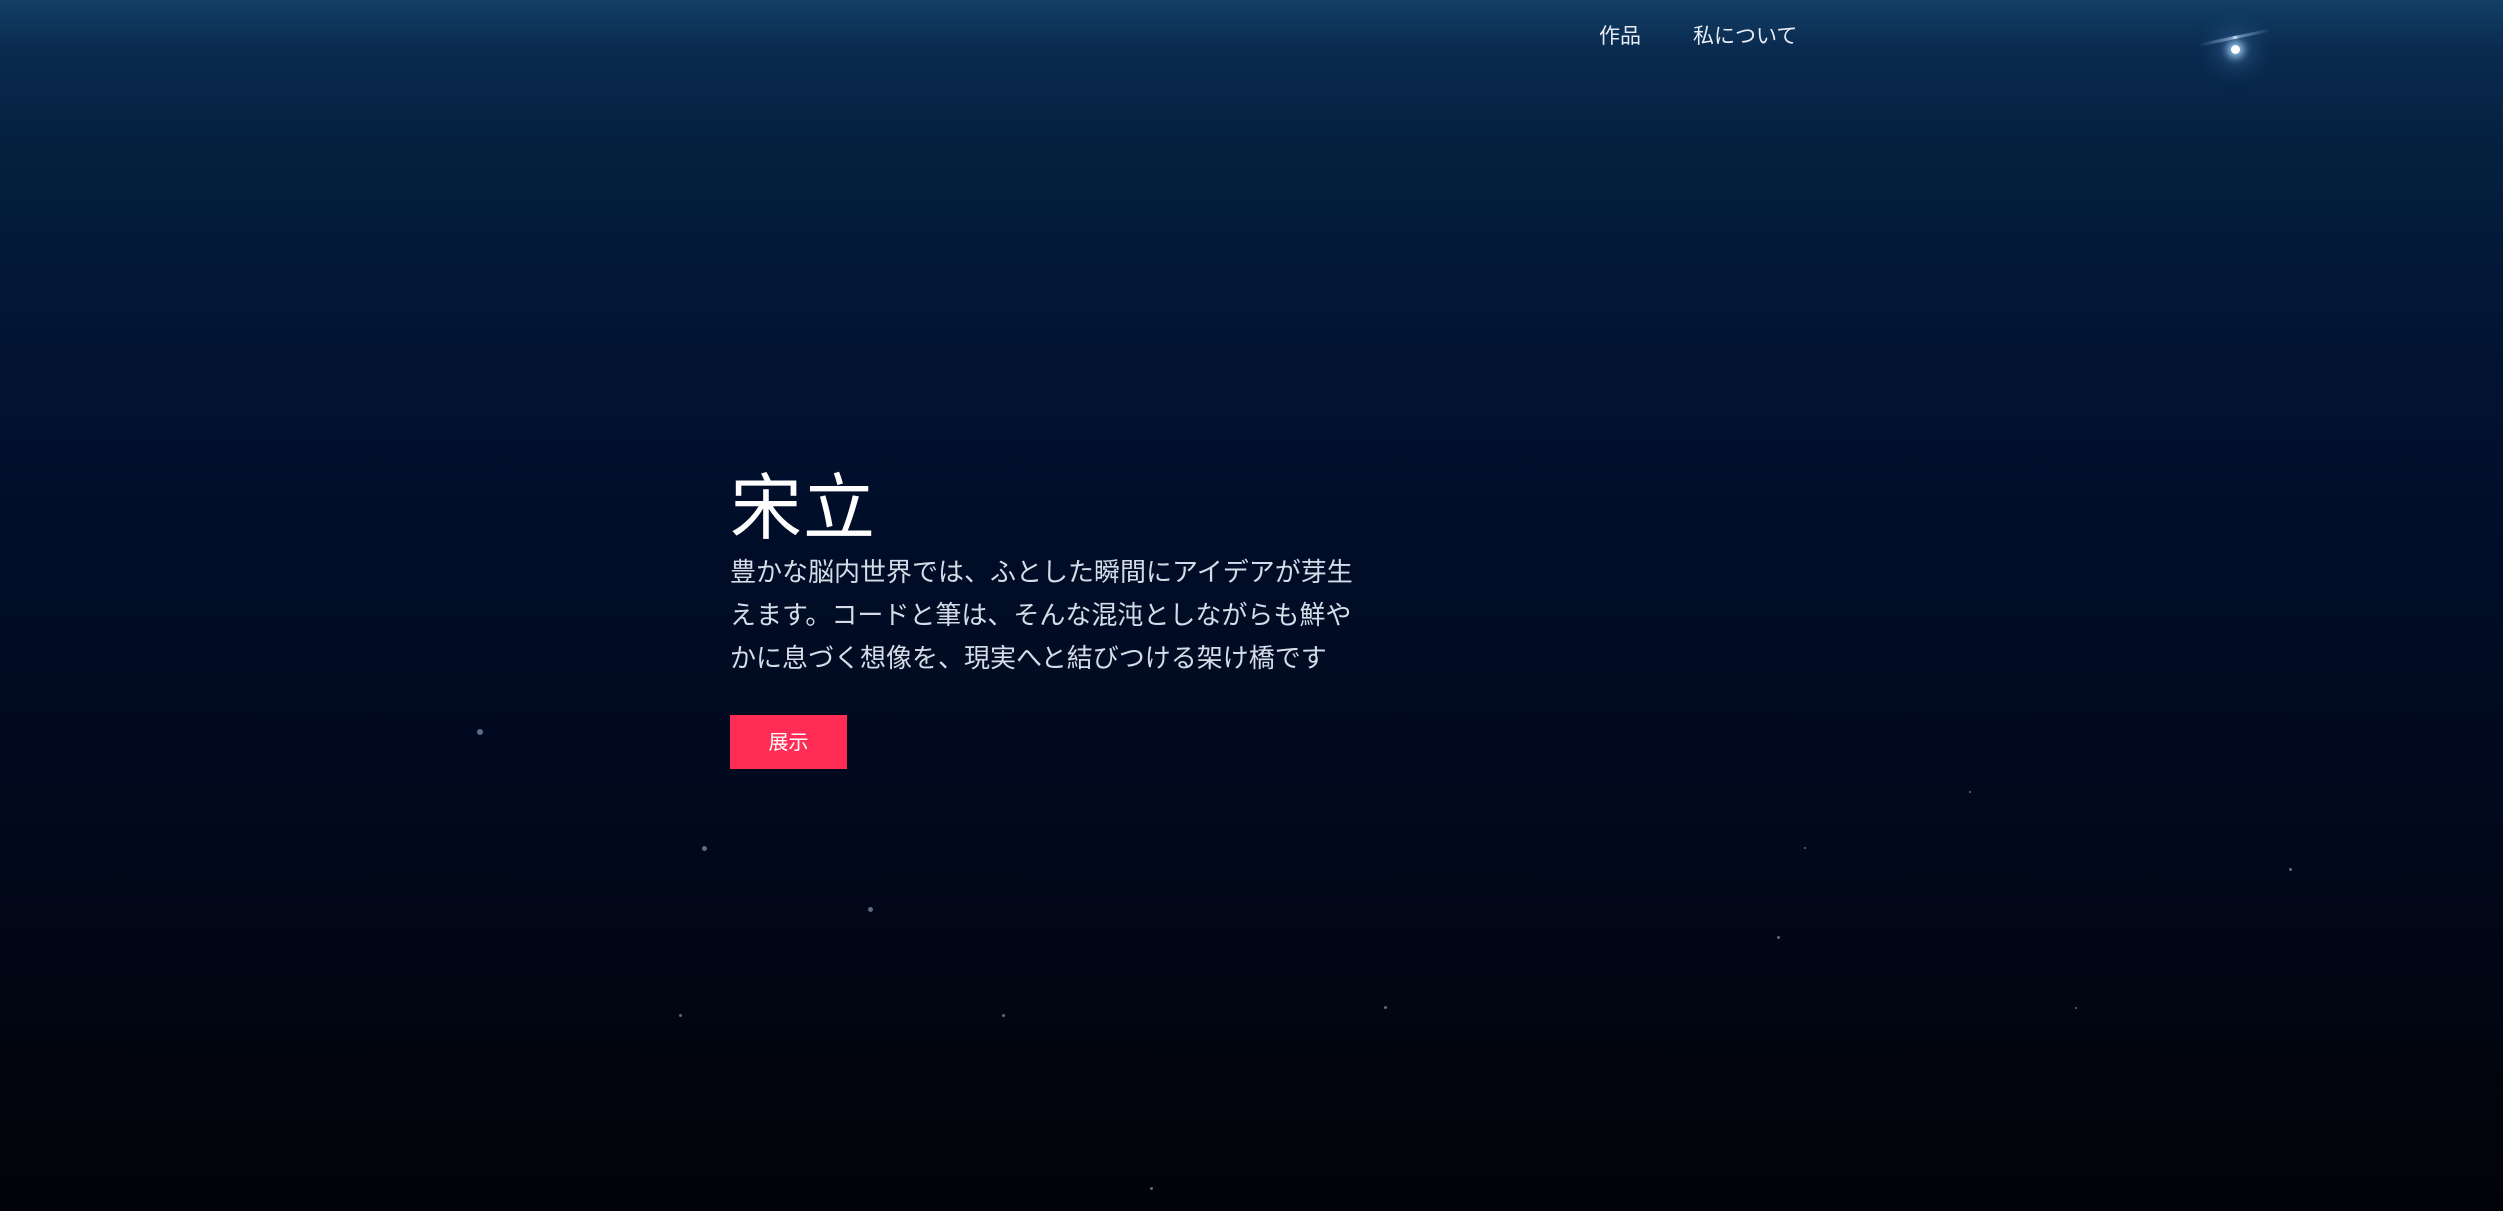  I want to click on nav-link-about: 私について, so click(1745, 35).